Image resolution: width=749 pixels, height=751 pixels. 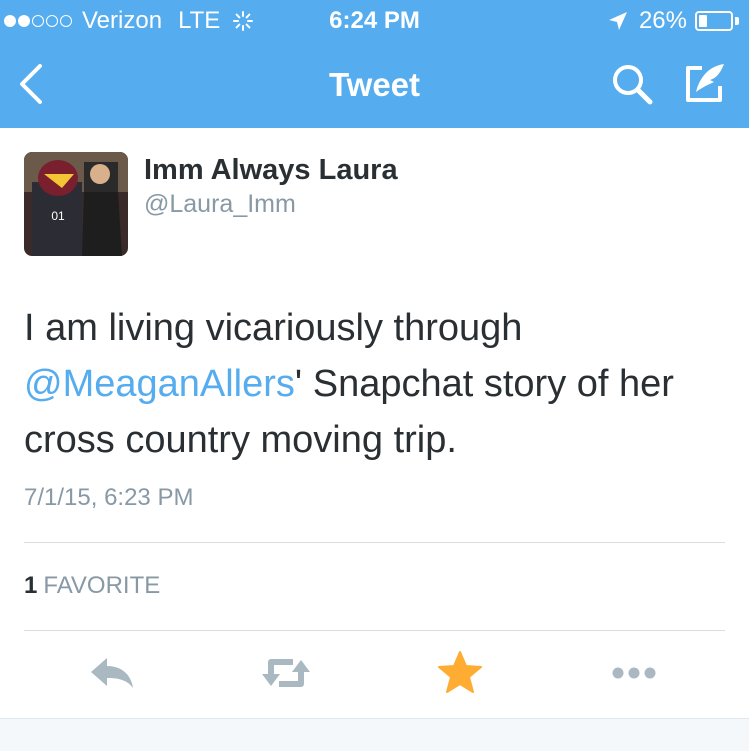 What do you see at coordinates (460, 673) in the screenshot?
I see `favorite-star-icon` at bounding box center [460, 673].